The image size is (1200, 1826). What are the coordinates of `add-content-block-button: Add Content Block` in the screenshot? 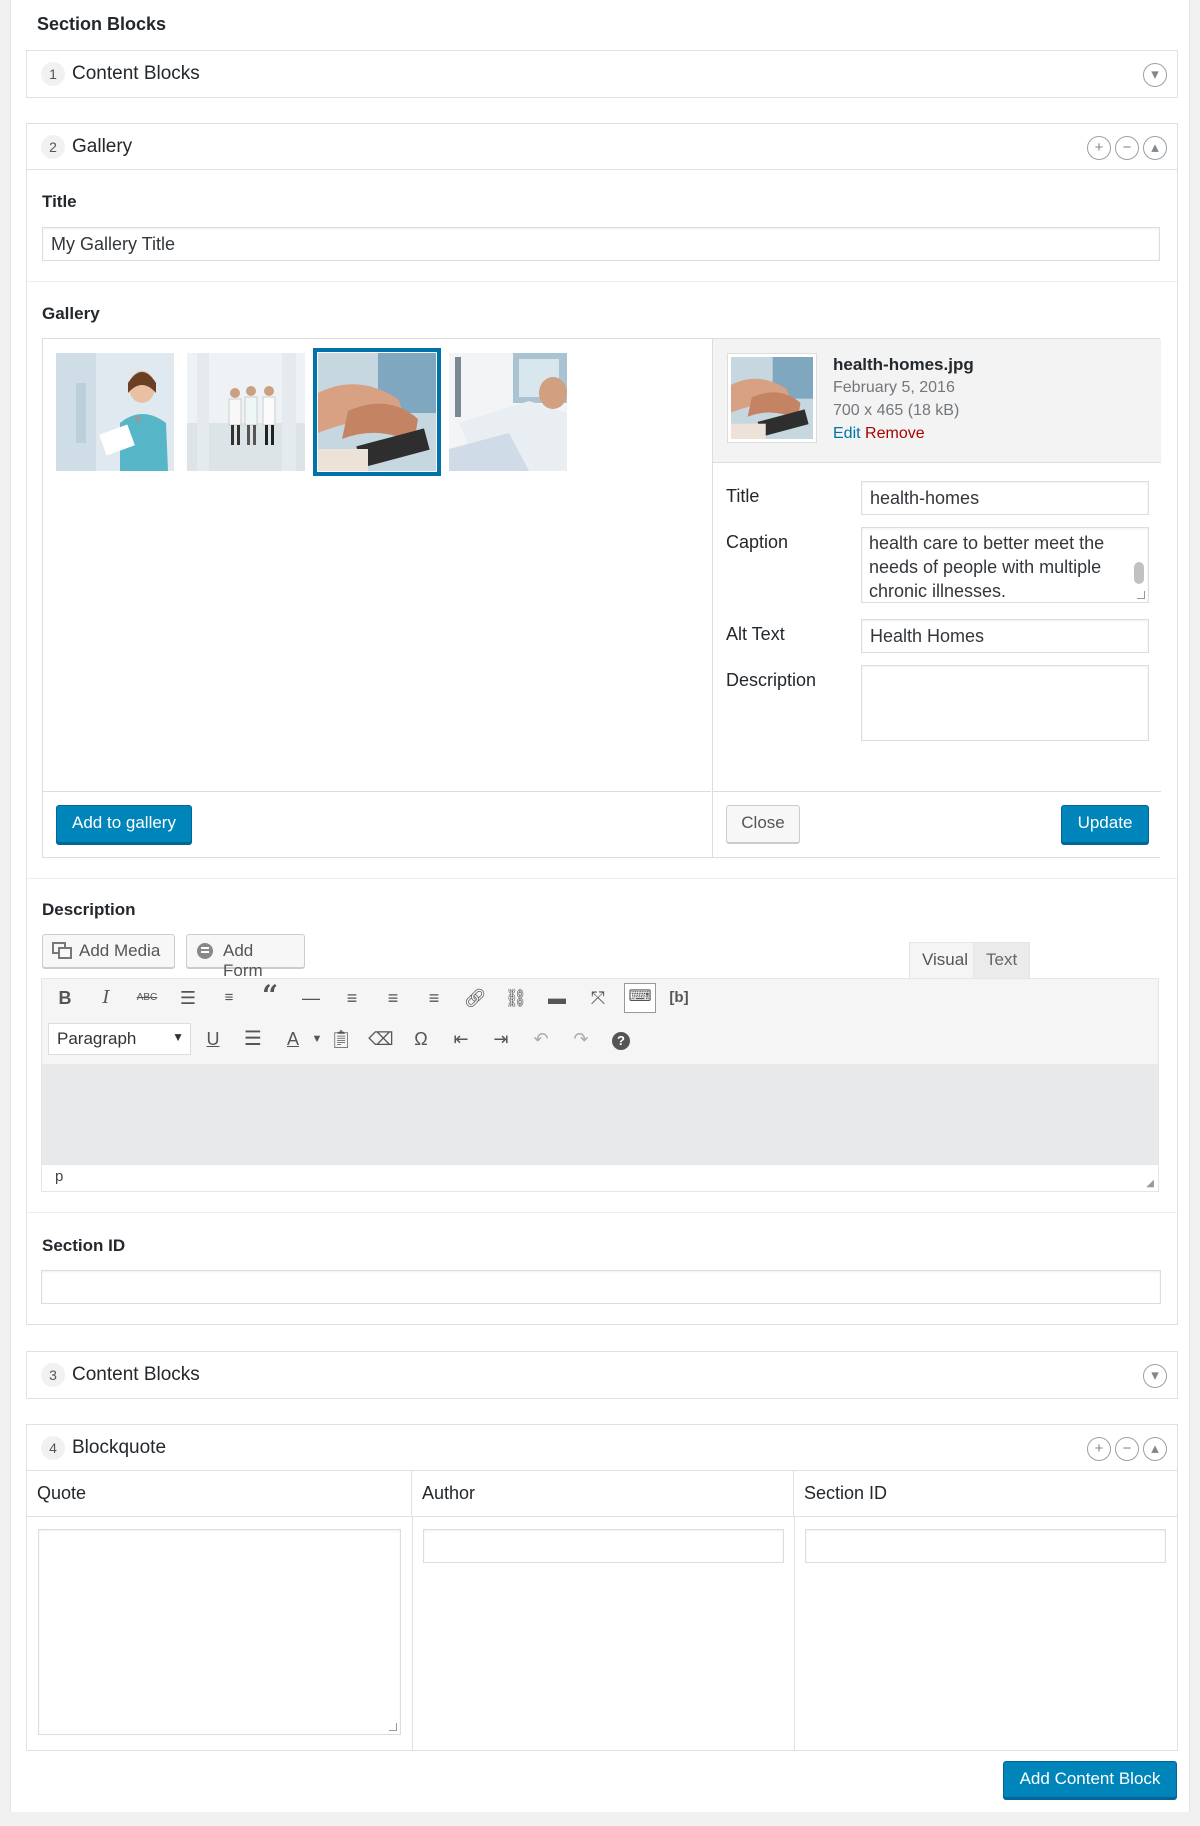 It's located at (1090, 1779).